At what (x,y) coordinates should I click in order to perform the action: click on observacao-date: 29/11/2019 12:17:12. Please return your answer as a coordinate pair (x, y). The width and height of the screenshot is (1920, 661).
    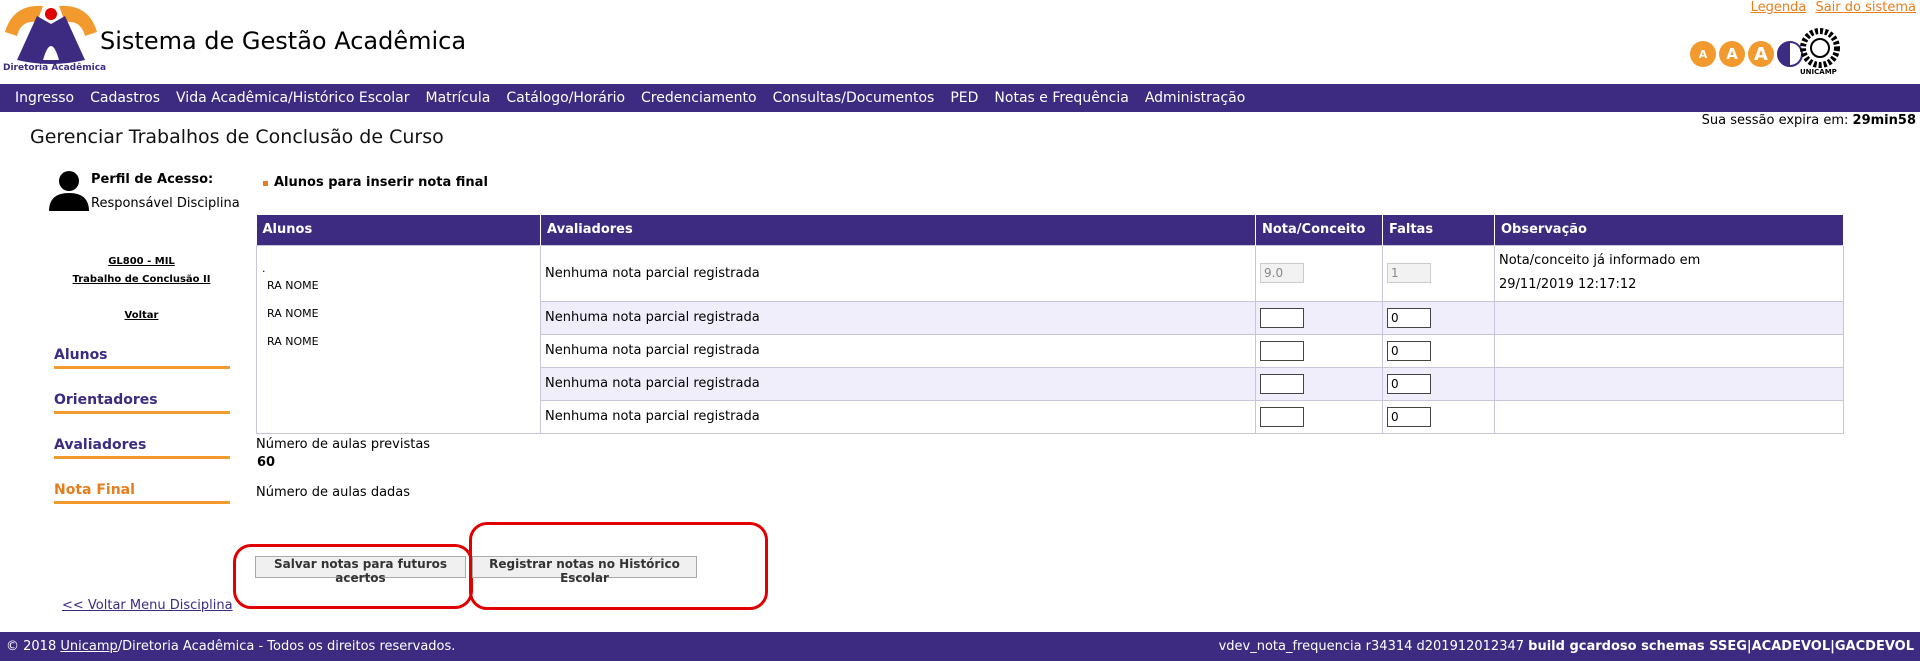
    Looking at the image, I should click on (1568, 284).